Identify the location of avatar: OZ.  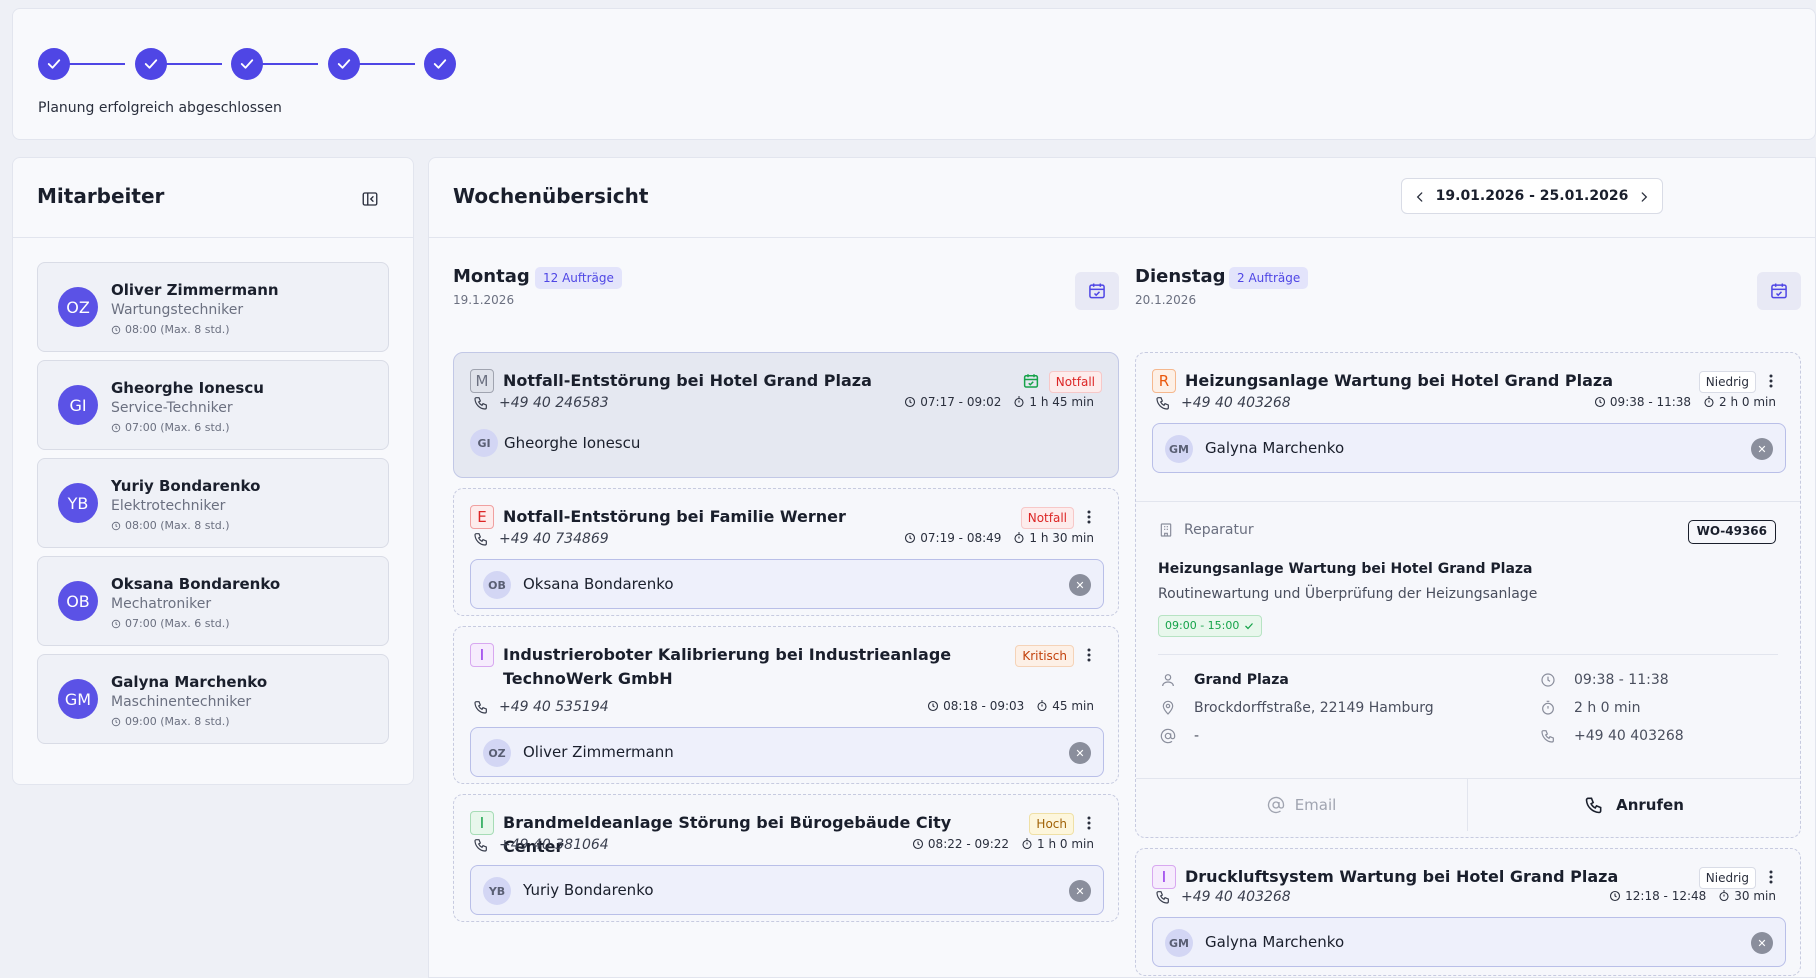
(497, 753).